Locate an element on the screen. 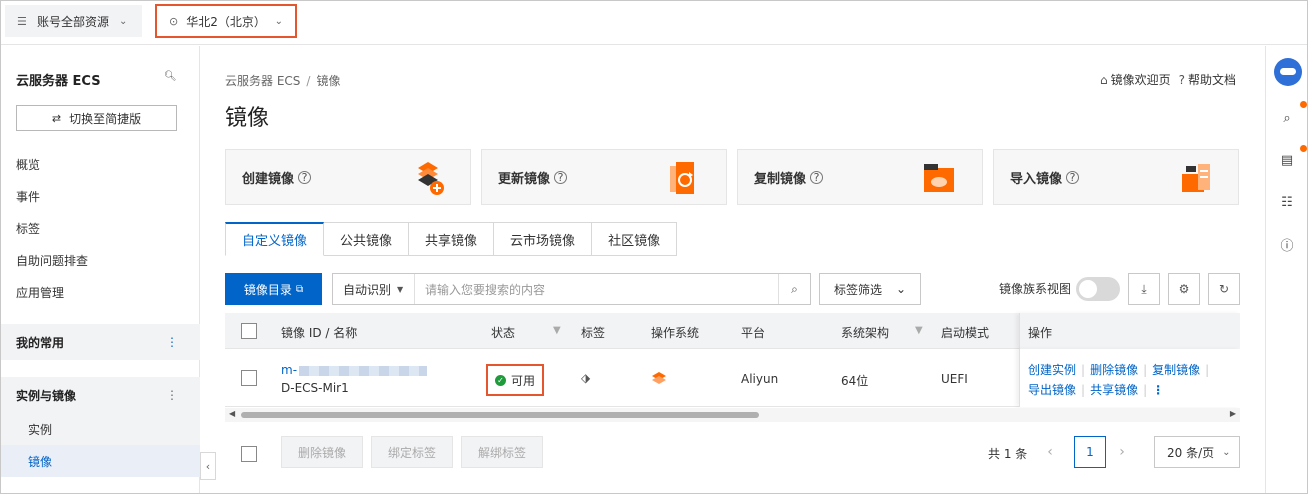 The image size is (1308, 494). checklist-icon: ☷ is located at coordinates (1287, 202).